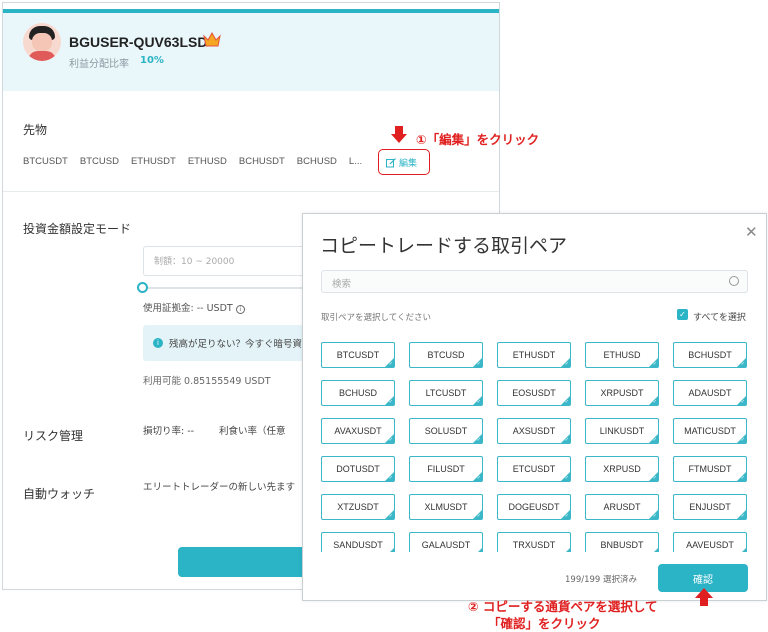 The image size is (768, 632). I want to click on pair-label: TRXUSDT, so click(534, 545).